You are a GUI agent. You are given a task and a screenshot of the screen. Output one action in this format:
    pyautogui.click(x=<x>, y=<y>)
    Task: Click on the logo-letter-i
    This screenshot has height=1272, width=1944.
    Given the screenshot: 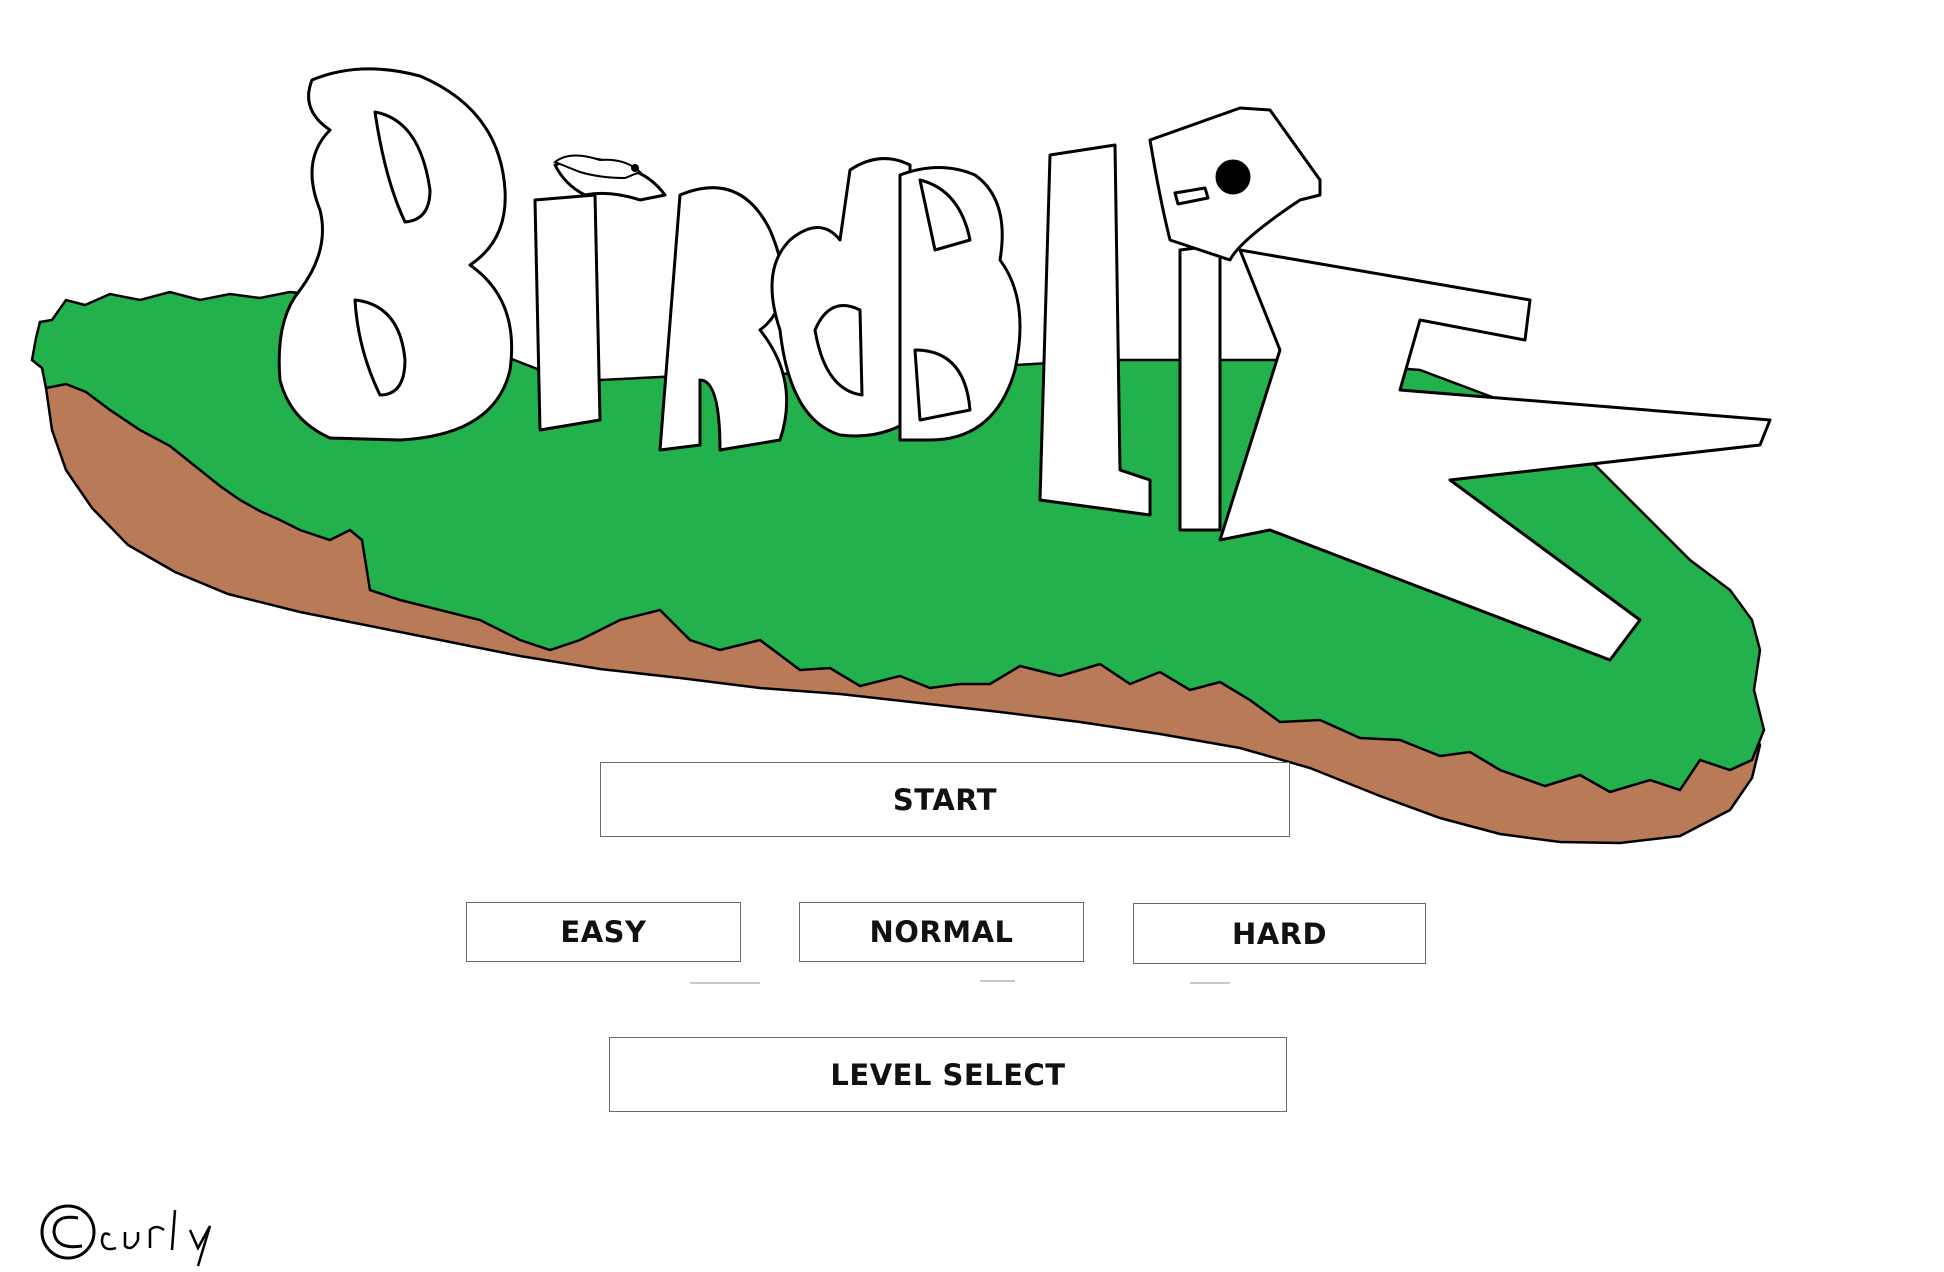 What is the action you would take?
    pyautogui.click(x=567, y=312)
    